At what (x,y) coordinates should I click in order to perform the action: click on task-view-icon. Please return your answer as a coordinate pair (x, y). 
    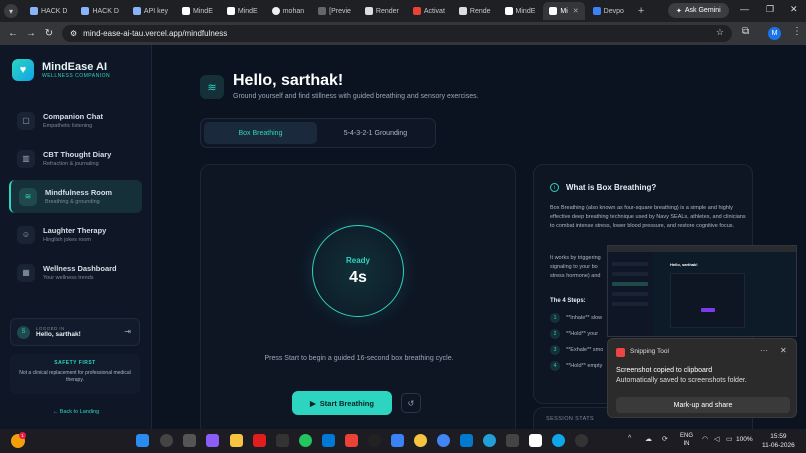
    Looking at the image, I should click on (189, 440).